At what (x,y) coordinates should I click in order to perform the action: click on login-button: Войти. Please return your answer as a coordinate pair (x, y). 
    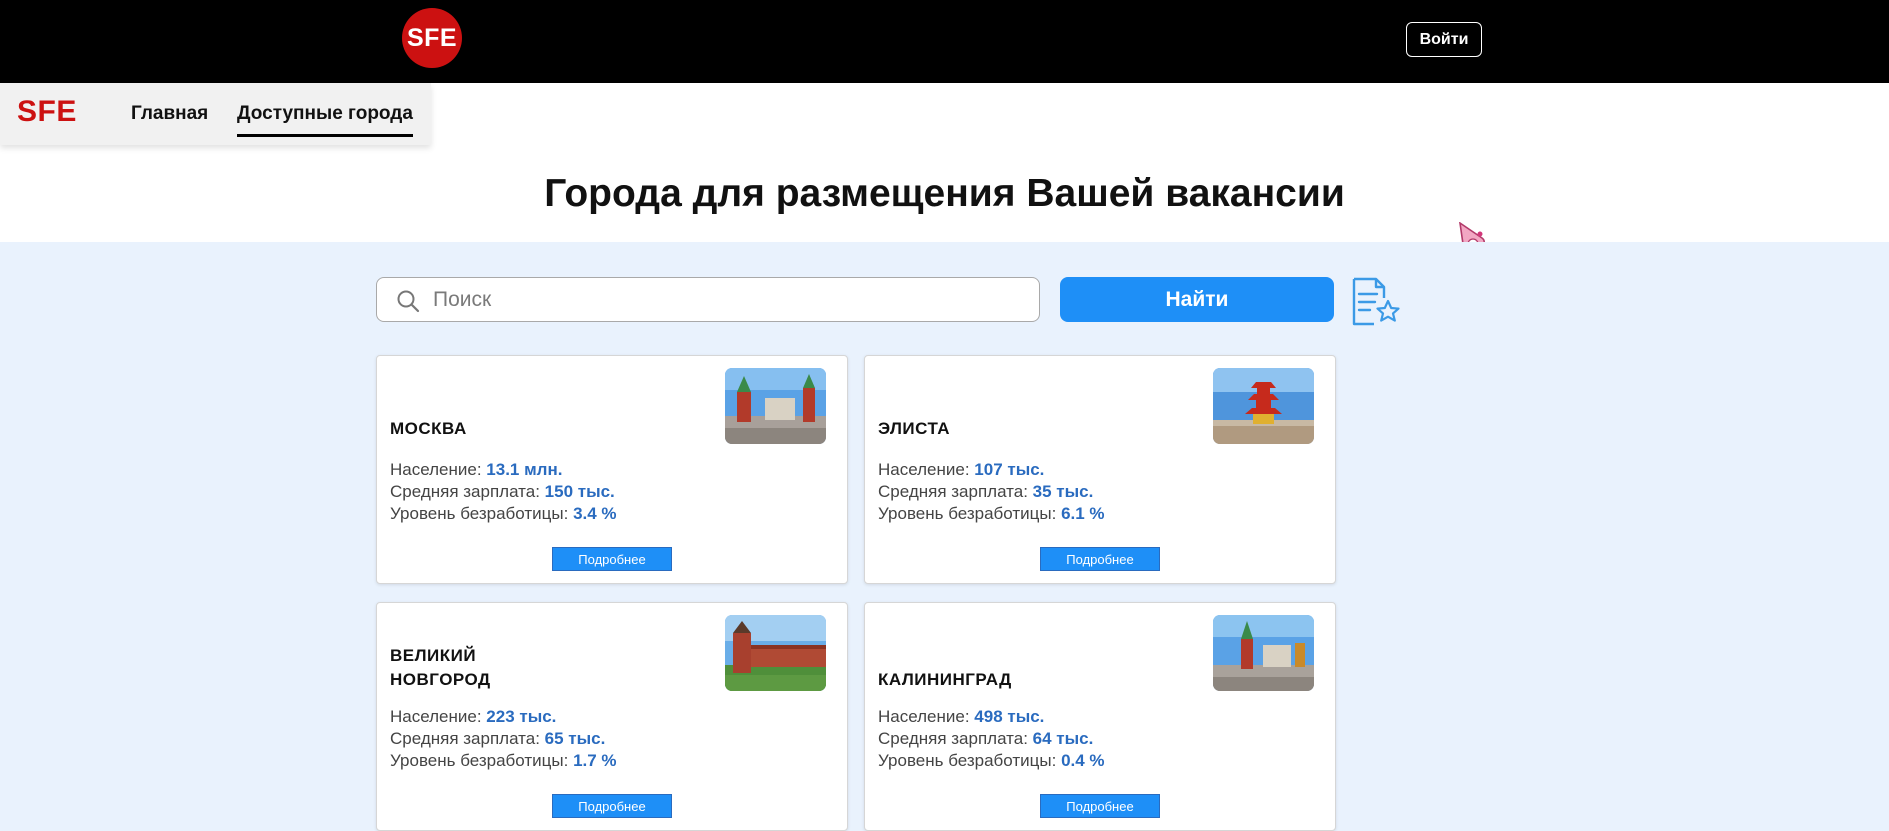
    Looking at the image, I should click on (1444, 39).